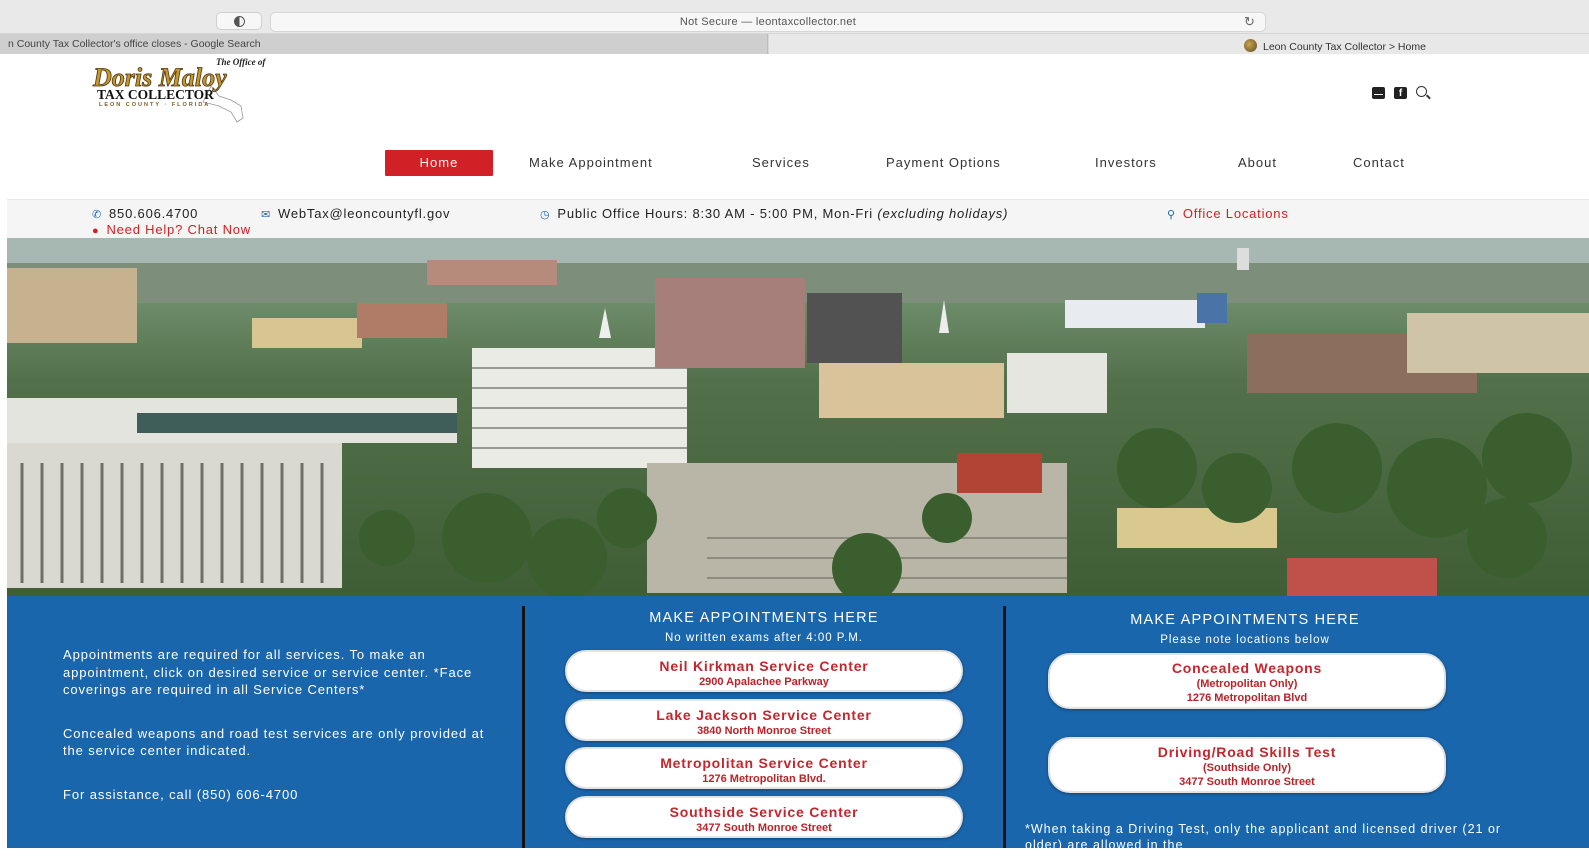 Image resolution: width=1589 pixels, height=861 pixels. Describe the element at coordinates (794, 854) in the screenshot. I see `page-bottom-edge` at that location.